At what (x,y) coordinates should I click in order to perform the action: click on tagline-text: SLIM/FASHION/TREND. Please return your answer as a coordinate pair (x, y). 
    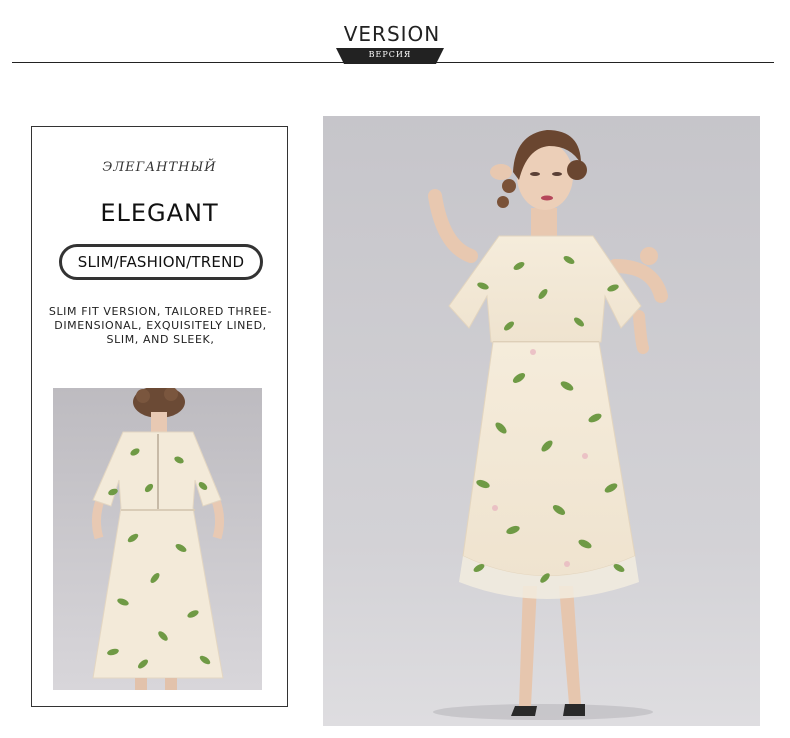
    Looking at the image, I should click on (161, 262).